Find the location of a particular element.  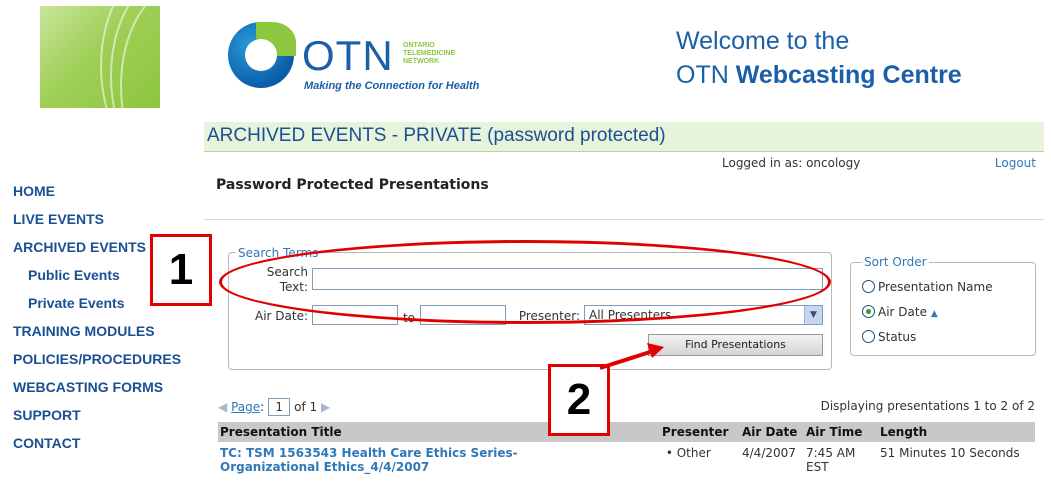

otn-logo-word: OTN is located at coordinates (348, 55).